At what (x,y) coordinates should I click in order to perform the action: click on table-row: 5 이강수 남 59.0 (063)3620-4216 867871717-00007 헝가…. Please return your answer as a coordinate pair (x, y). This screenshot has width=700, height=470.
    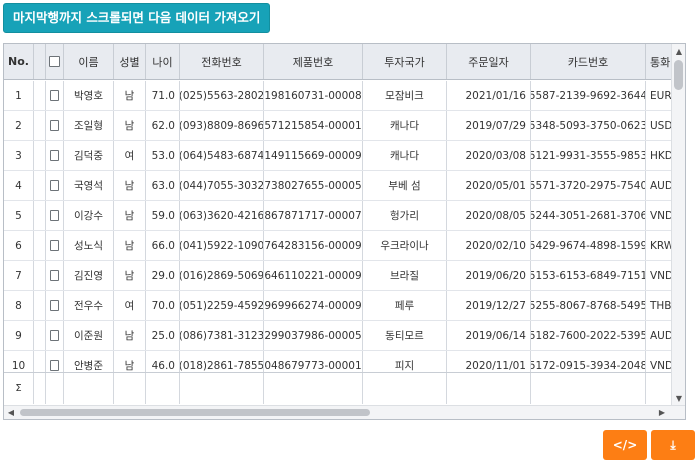
    Looking at the image, I should click on (338, 216).